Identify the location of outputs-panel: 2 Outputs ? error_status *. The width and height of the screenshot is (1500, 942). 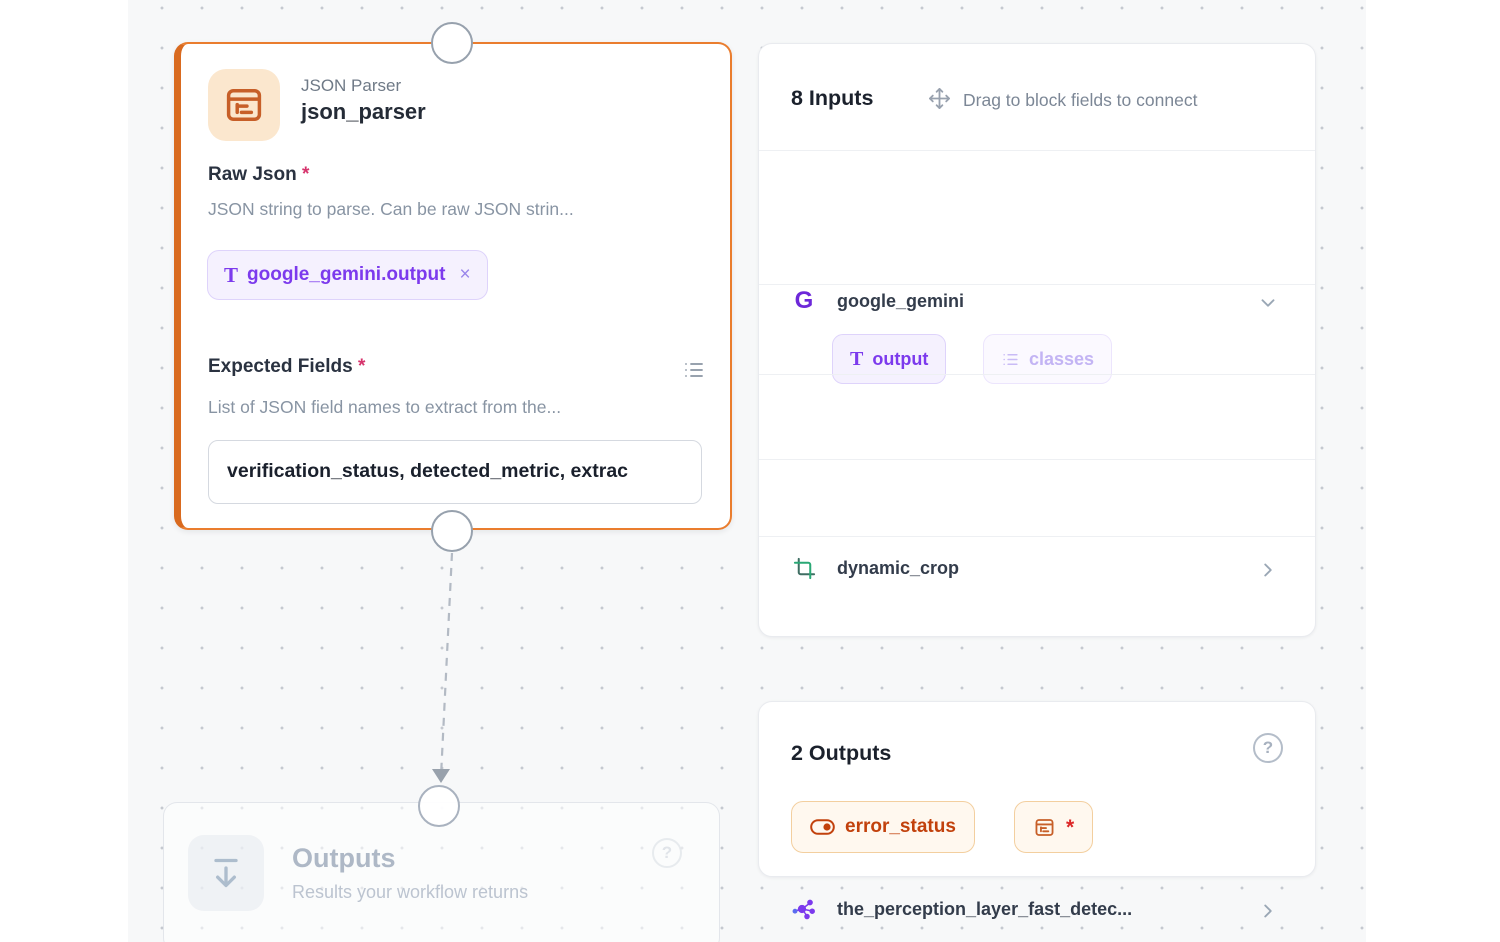
(1037, 789).